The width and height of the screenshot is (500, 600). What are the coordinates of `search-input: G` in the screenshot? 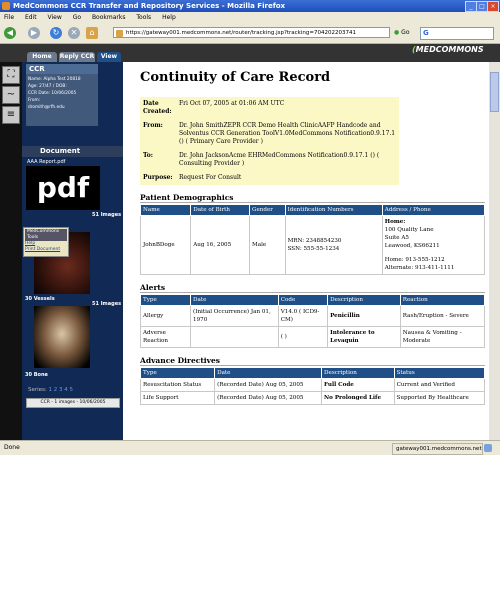 It's located at (457, 33).